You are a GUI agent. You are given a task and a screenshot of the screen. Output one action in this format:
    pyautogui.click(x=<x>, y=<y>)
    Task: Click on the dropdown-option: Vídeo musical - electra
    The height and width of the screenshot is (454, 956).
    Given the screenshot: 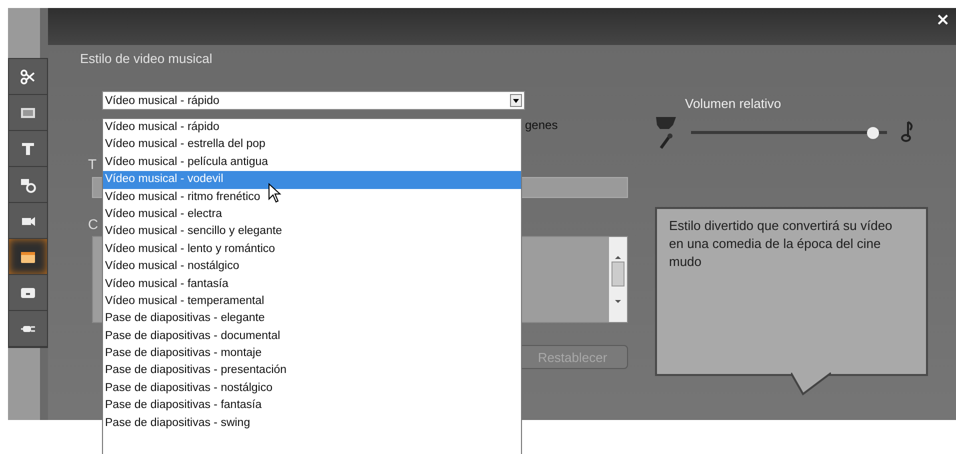 What is the action you would take?
    pyautogui.click(x=312, y=215)
    